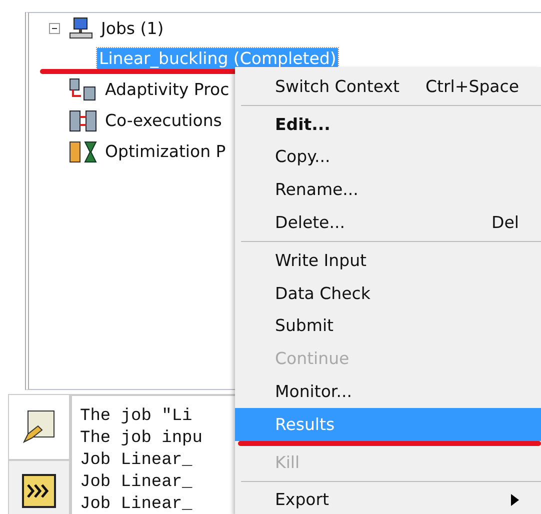  What do you see at coordinates (167, 89) in the screenshot?
I see `tree-item: Adaptivity Proc` at bounding box center [167, 89].